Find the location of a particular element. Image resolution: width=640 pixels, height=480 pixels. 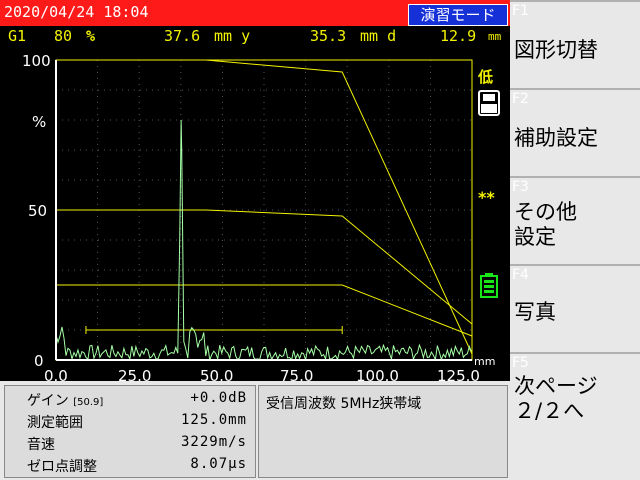

f5-key-label: F5 is located at coordinates (520, 363).